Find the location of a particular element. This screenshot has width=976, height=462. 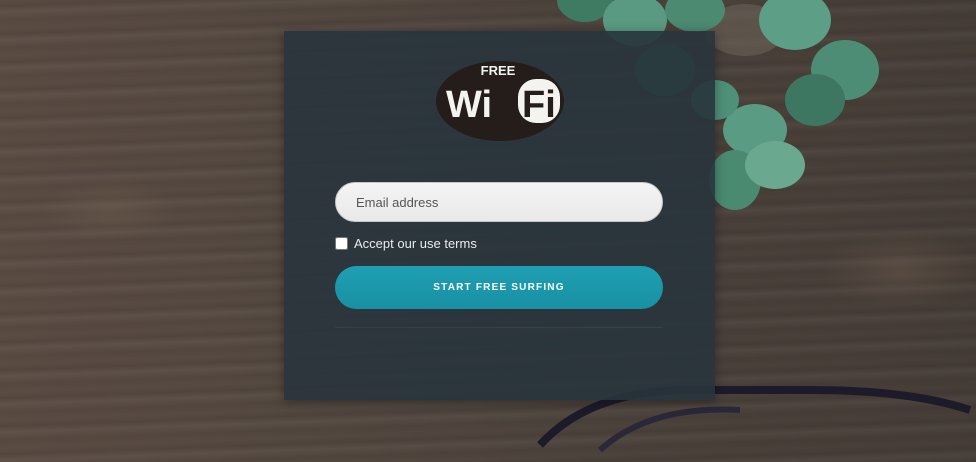

divider is located at coordinates (499, 327).